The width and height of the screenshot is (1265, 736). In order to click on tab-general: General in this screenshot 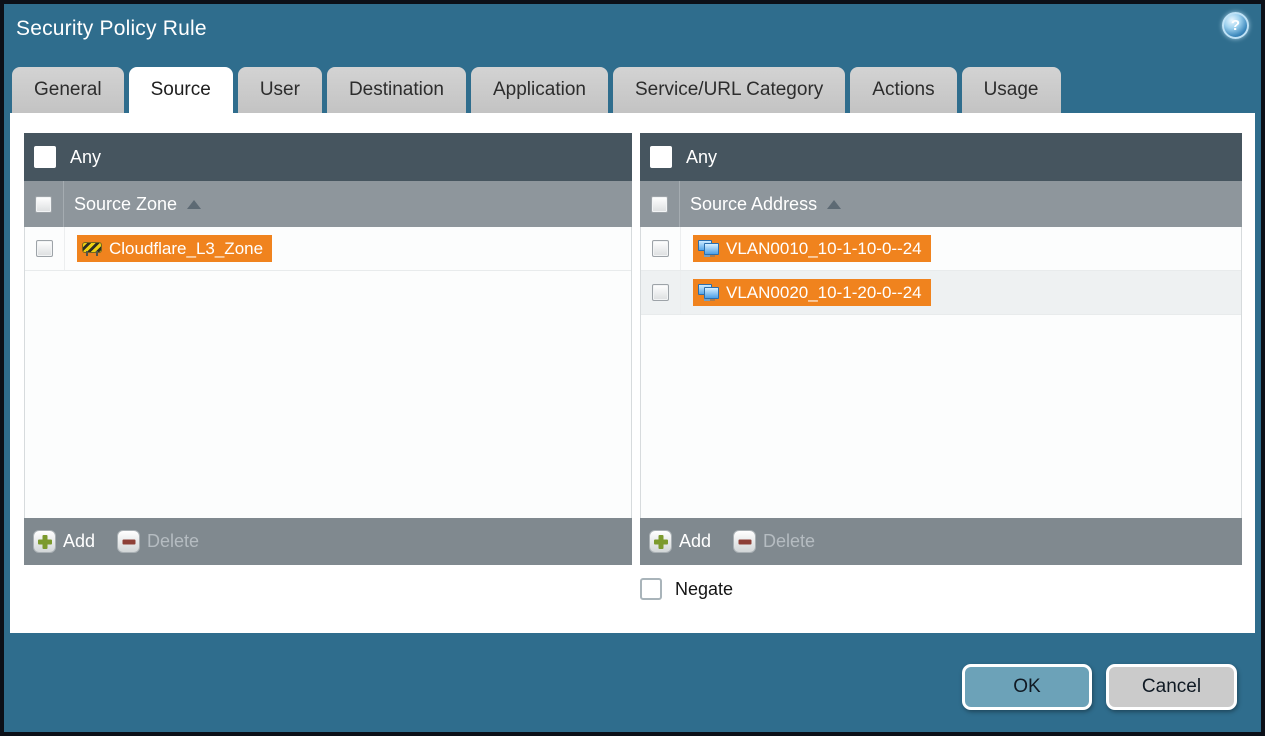, I will do `click(68, 90)`.